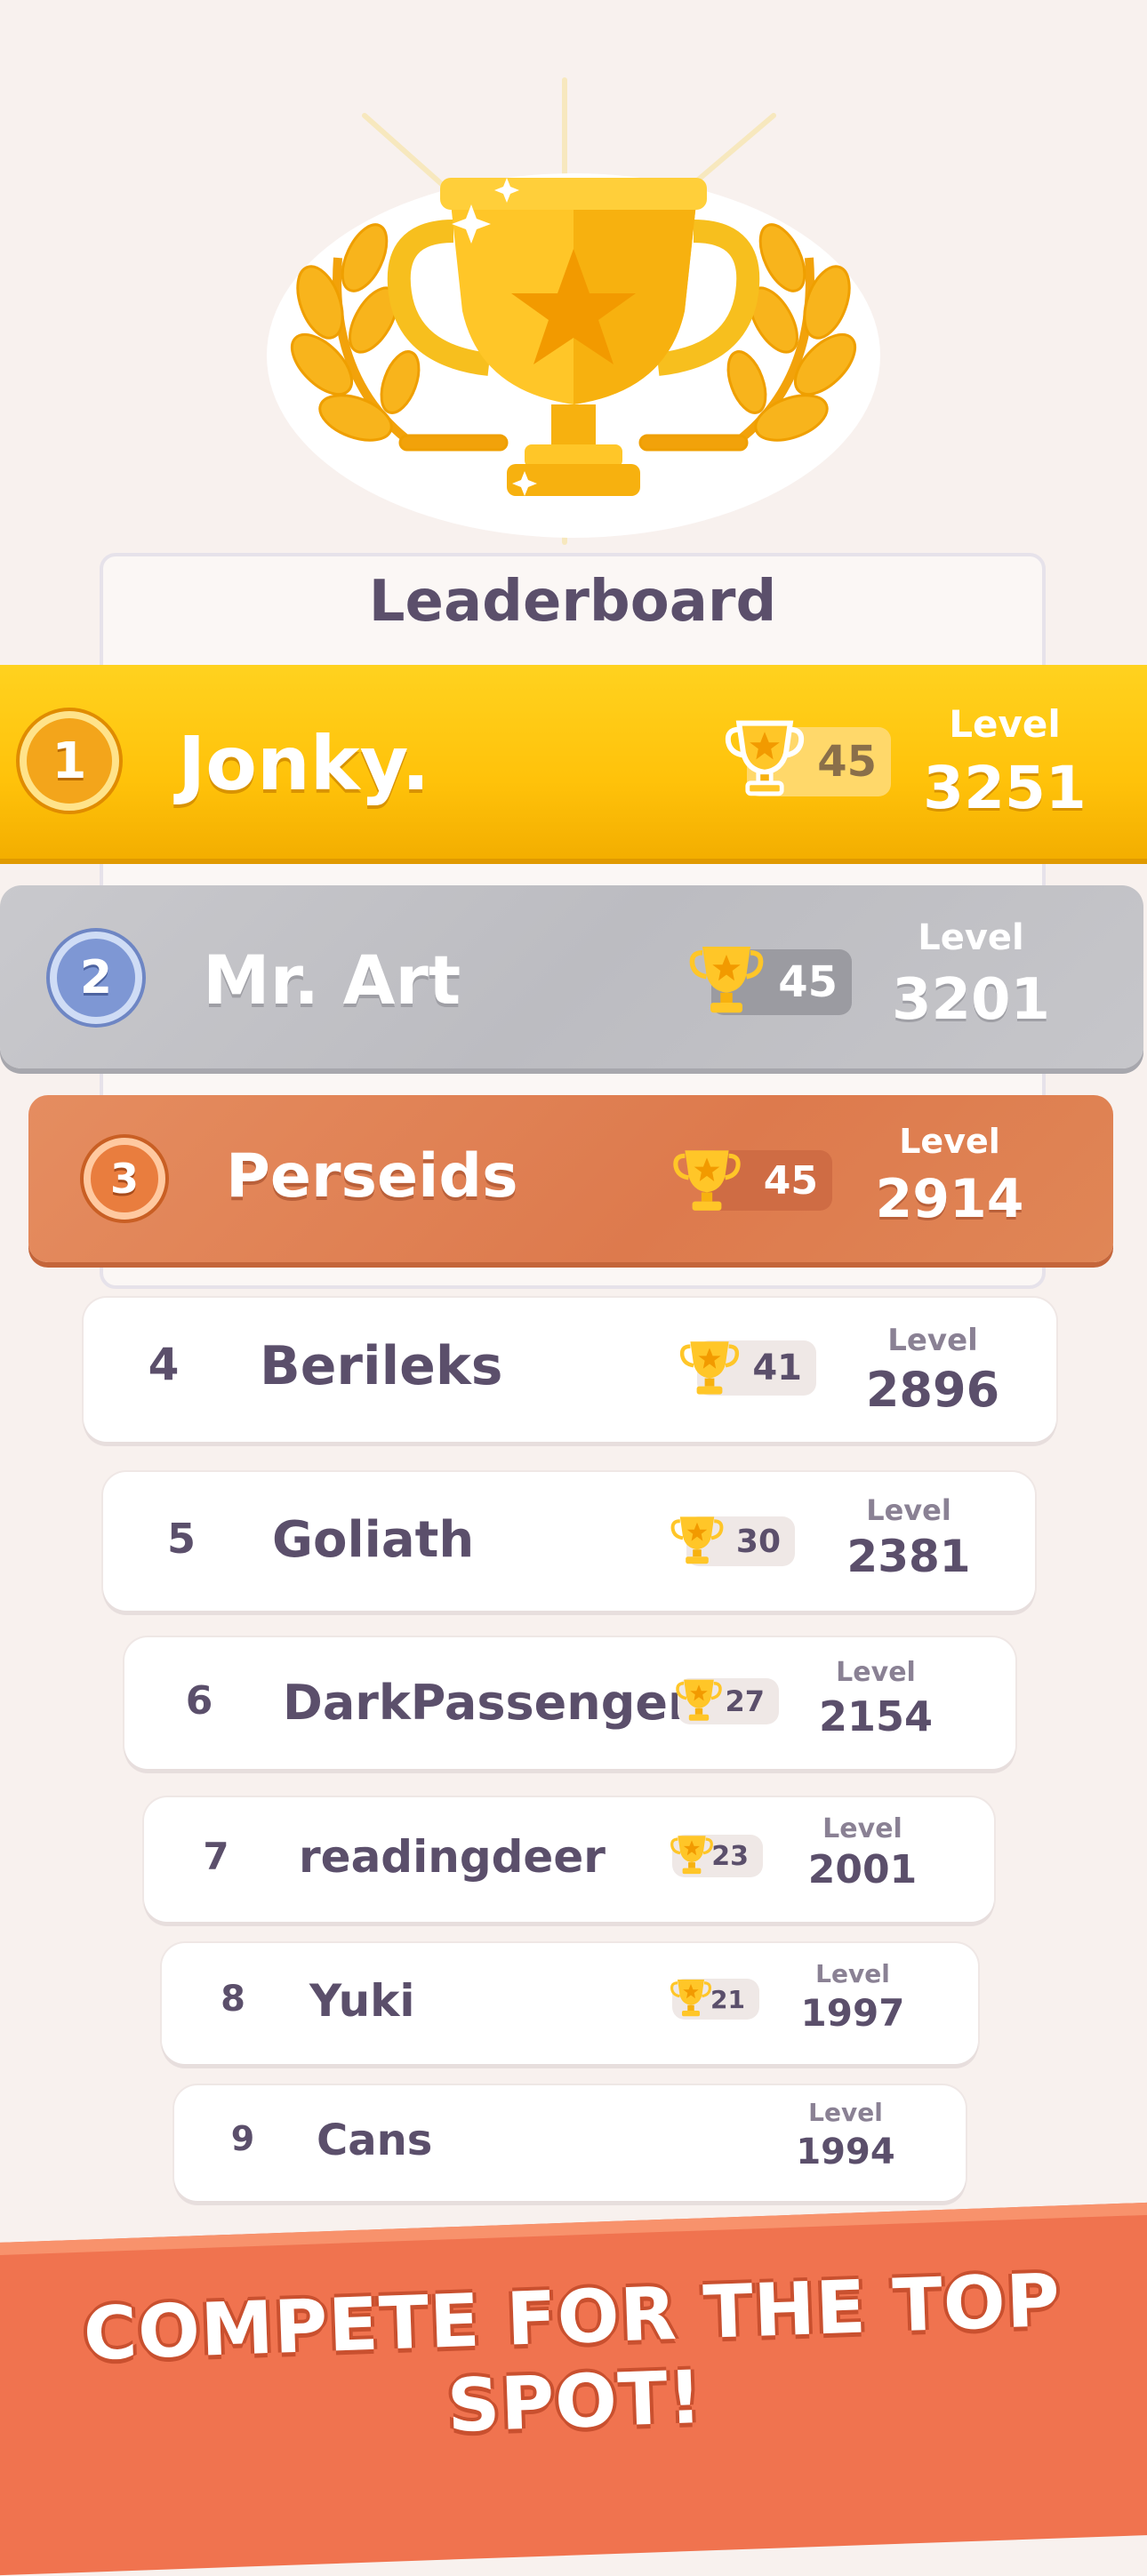 The height and width of the screenshot is (2576, 1147). Describe the element at coordinates (199, 1701) in the screenshot. I see `rank-number: 6` at that location.